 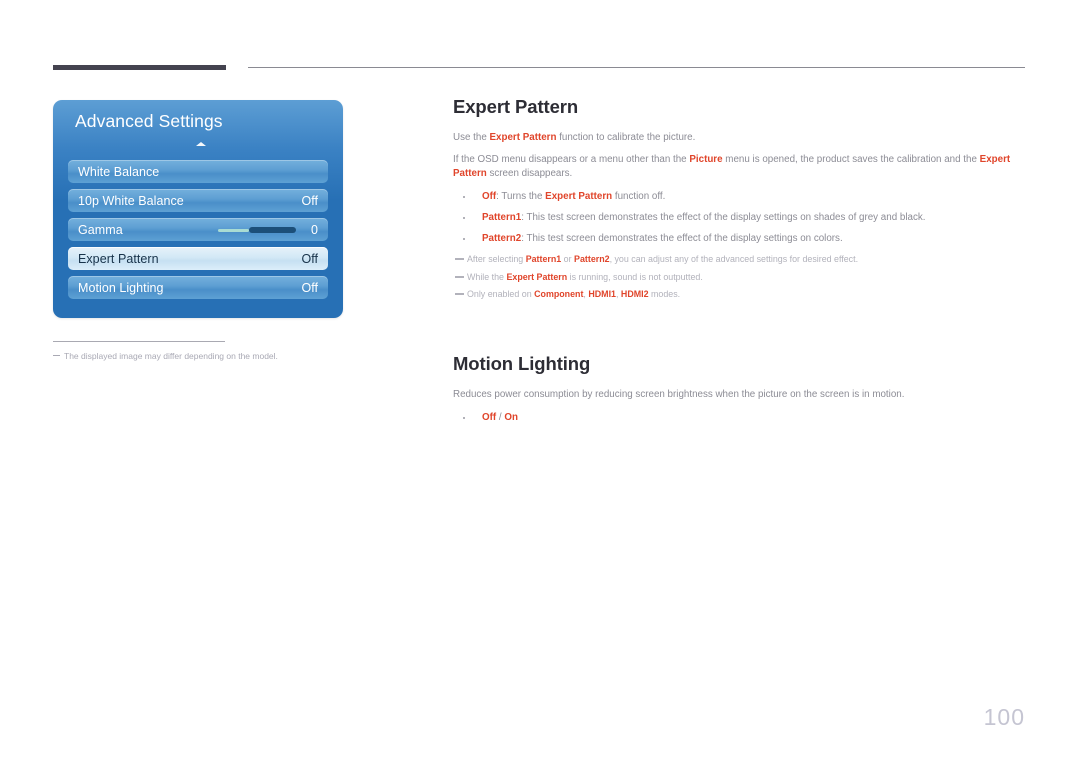 What do you see at coordinates (502, 239) in the screenshot?
I see `option-accent-0: Pattern2` at bounding box center [502, 239].